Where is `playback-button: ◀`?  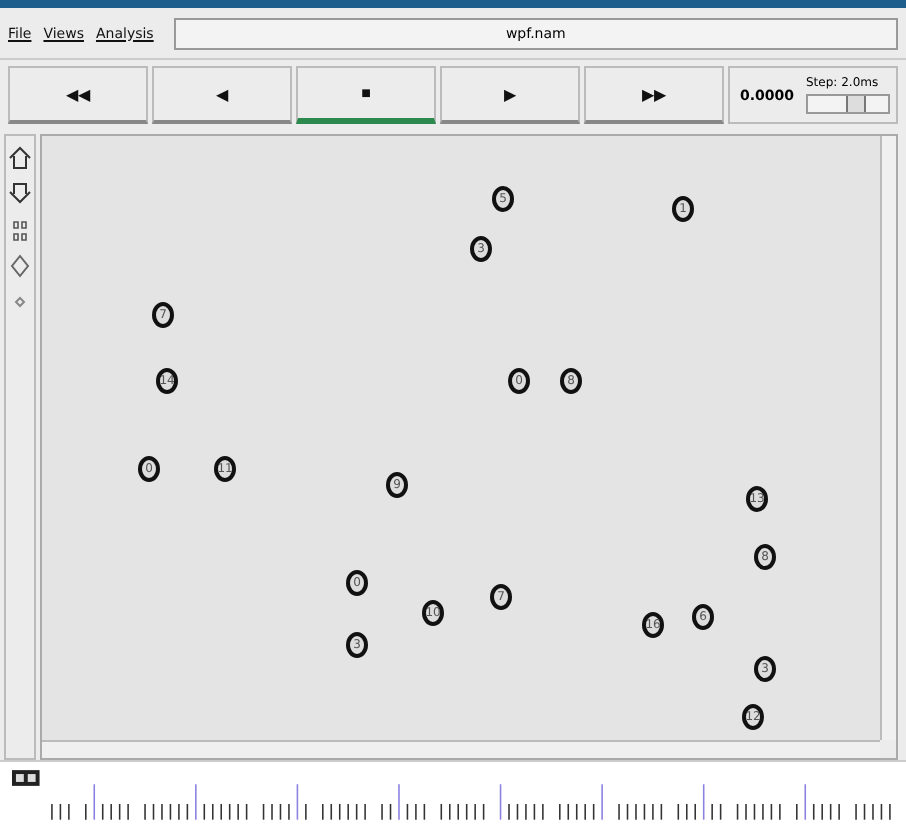 playback-button: ◀ is located at coordinates (222, 95).